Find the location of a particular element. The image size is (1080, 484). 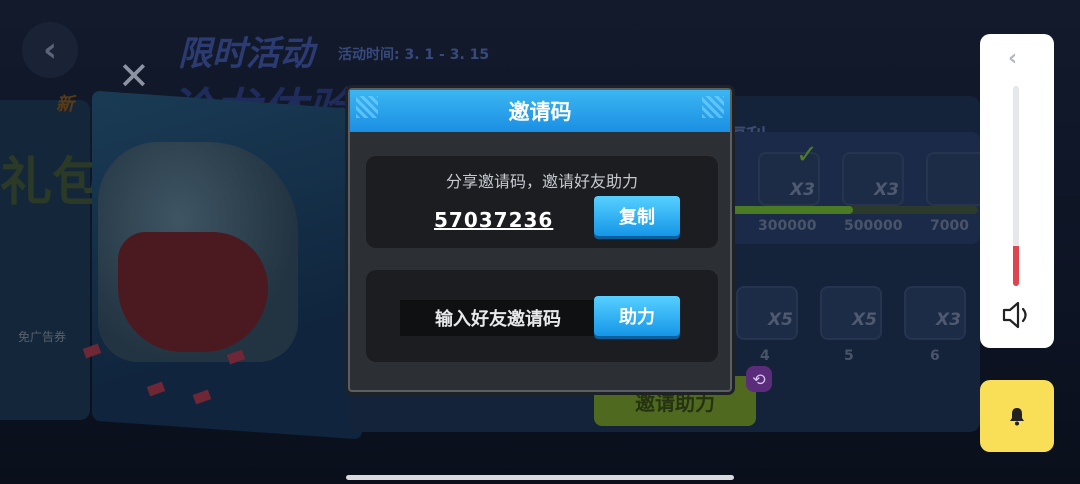

progress-bar is located at coordinates (853, 210).